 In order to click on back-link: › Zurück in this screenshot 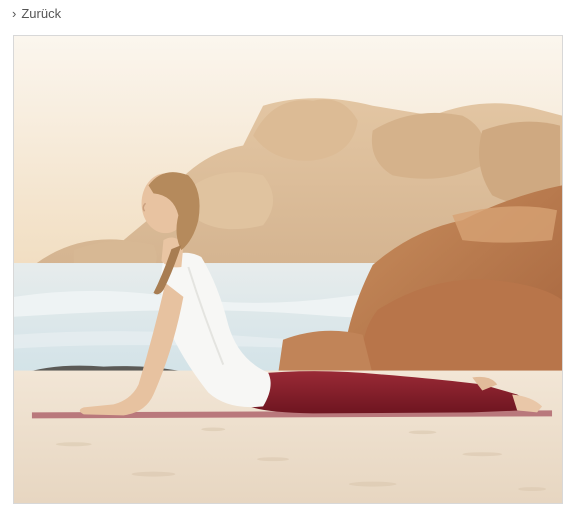, I will do `click(36, 13)`.